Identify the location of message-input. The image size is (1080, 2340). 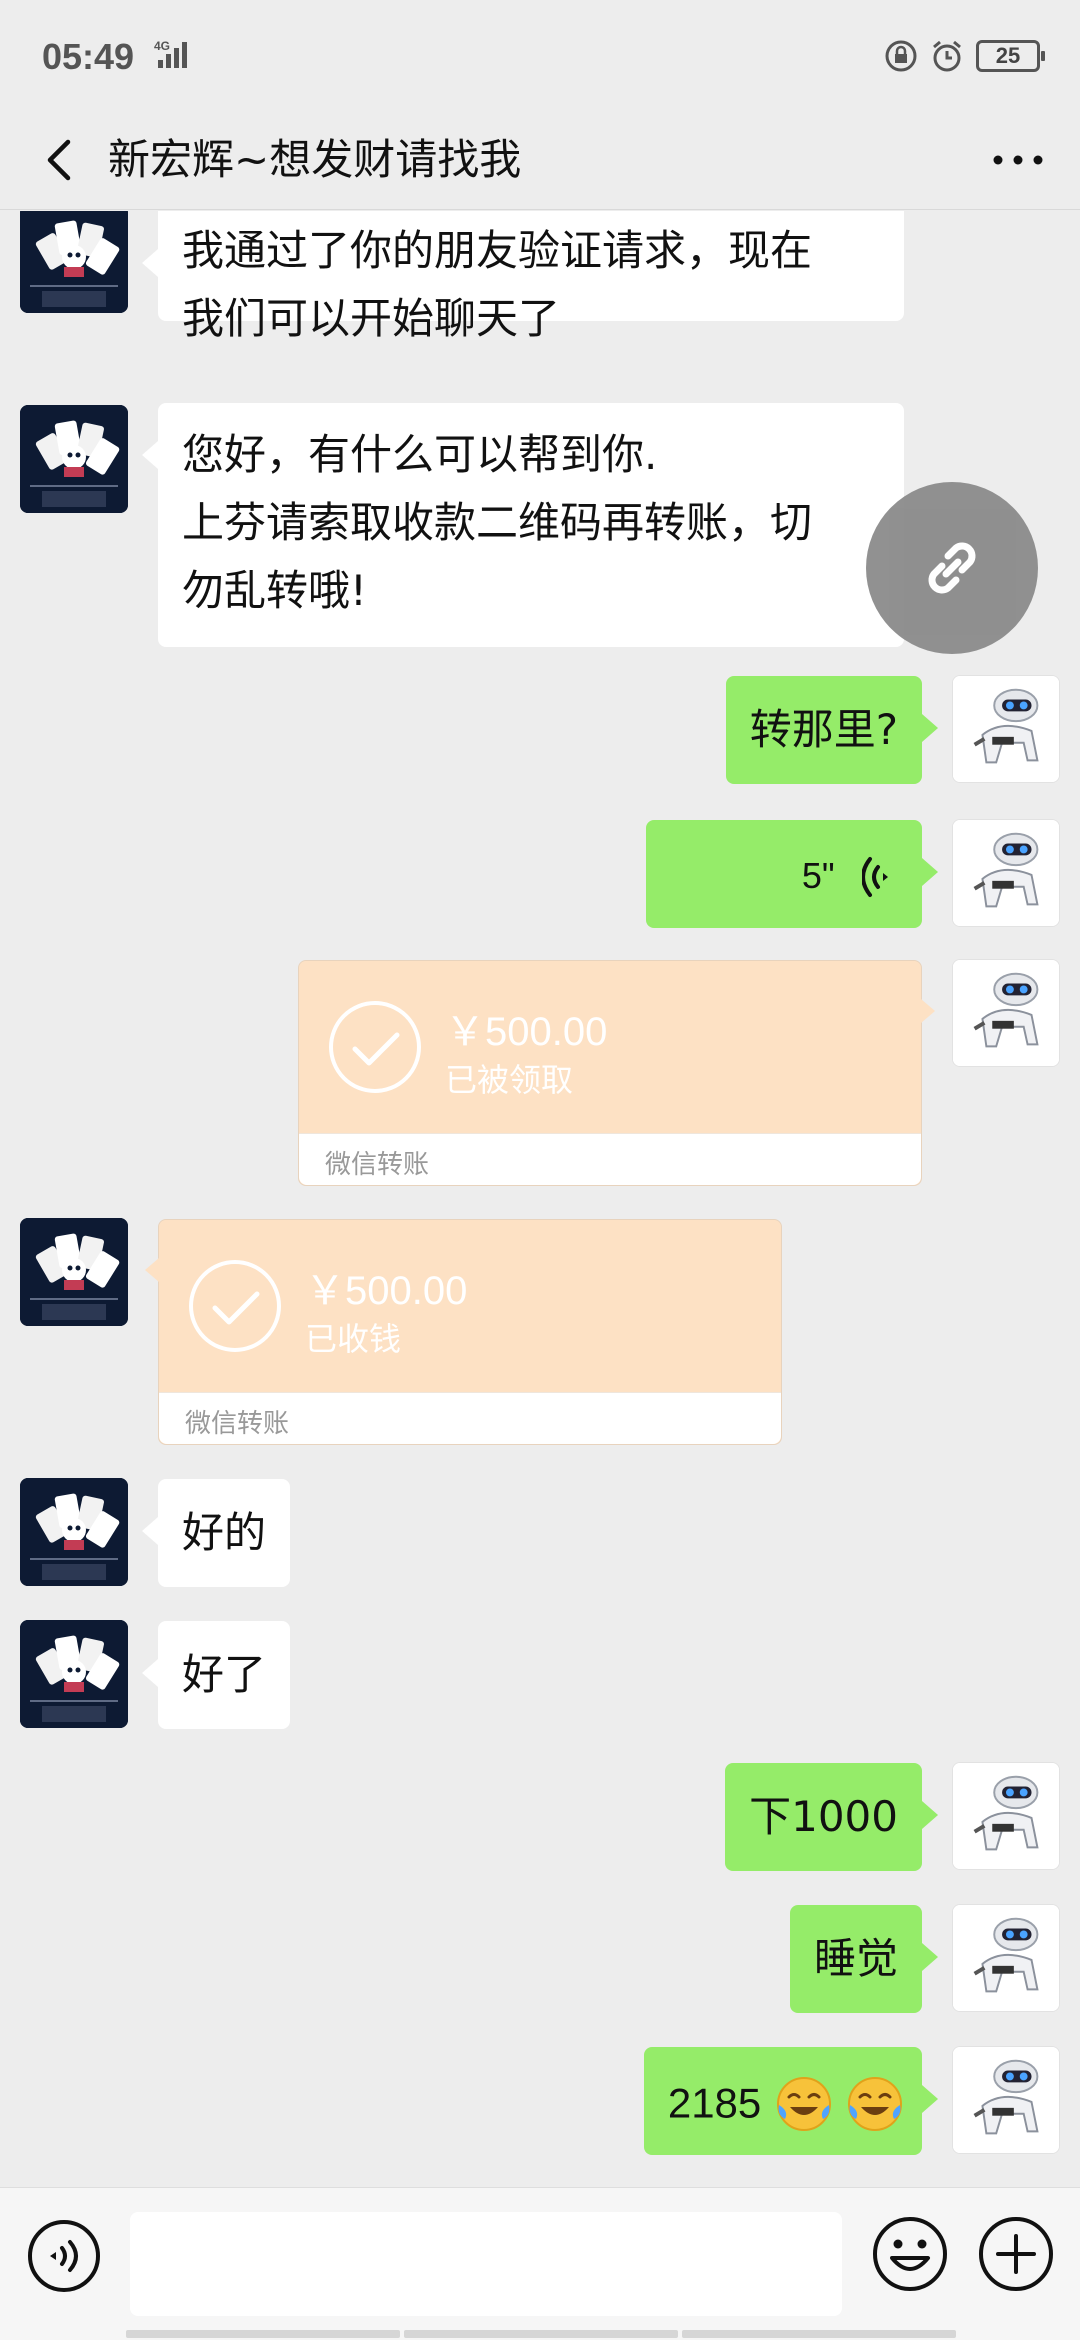
(486, 2264).